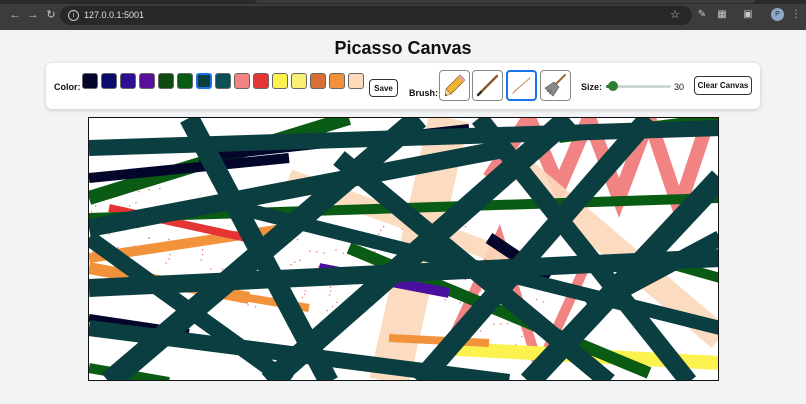 The width and height of the screenshot is (806, 404). I want to click on forward-icon: →, so click(33, 15).